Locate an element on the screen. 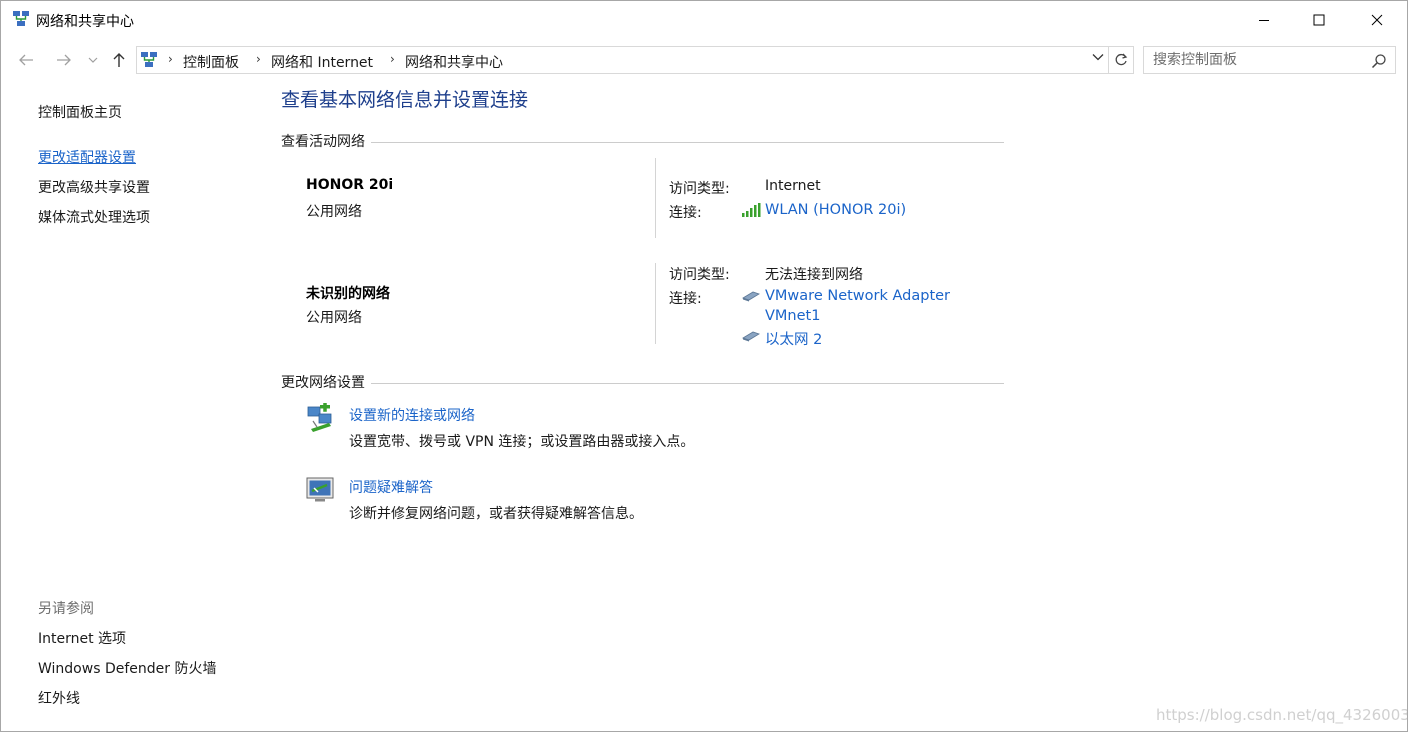 The width and height of the screenshot is (1408, 732). refresh-icon is located at coordinates (1121, 59).